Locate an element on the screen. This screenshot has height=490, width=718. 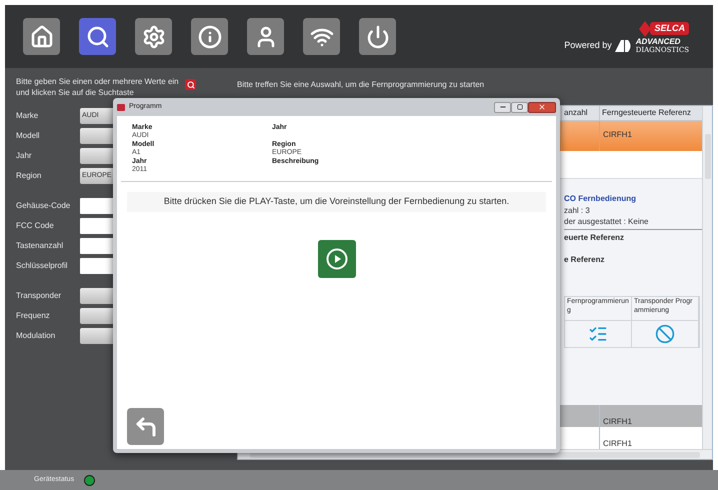
field-label: Modell is located at coordinates (28, 136).